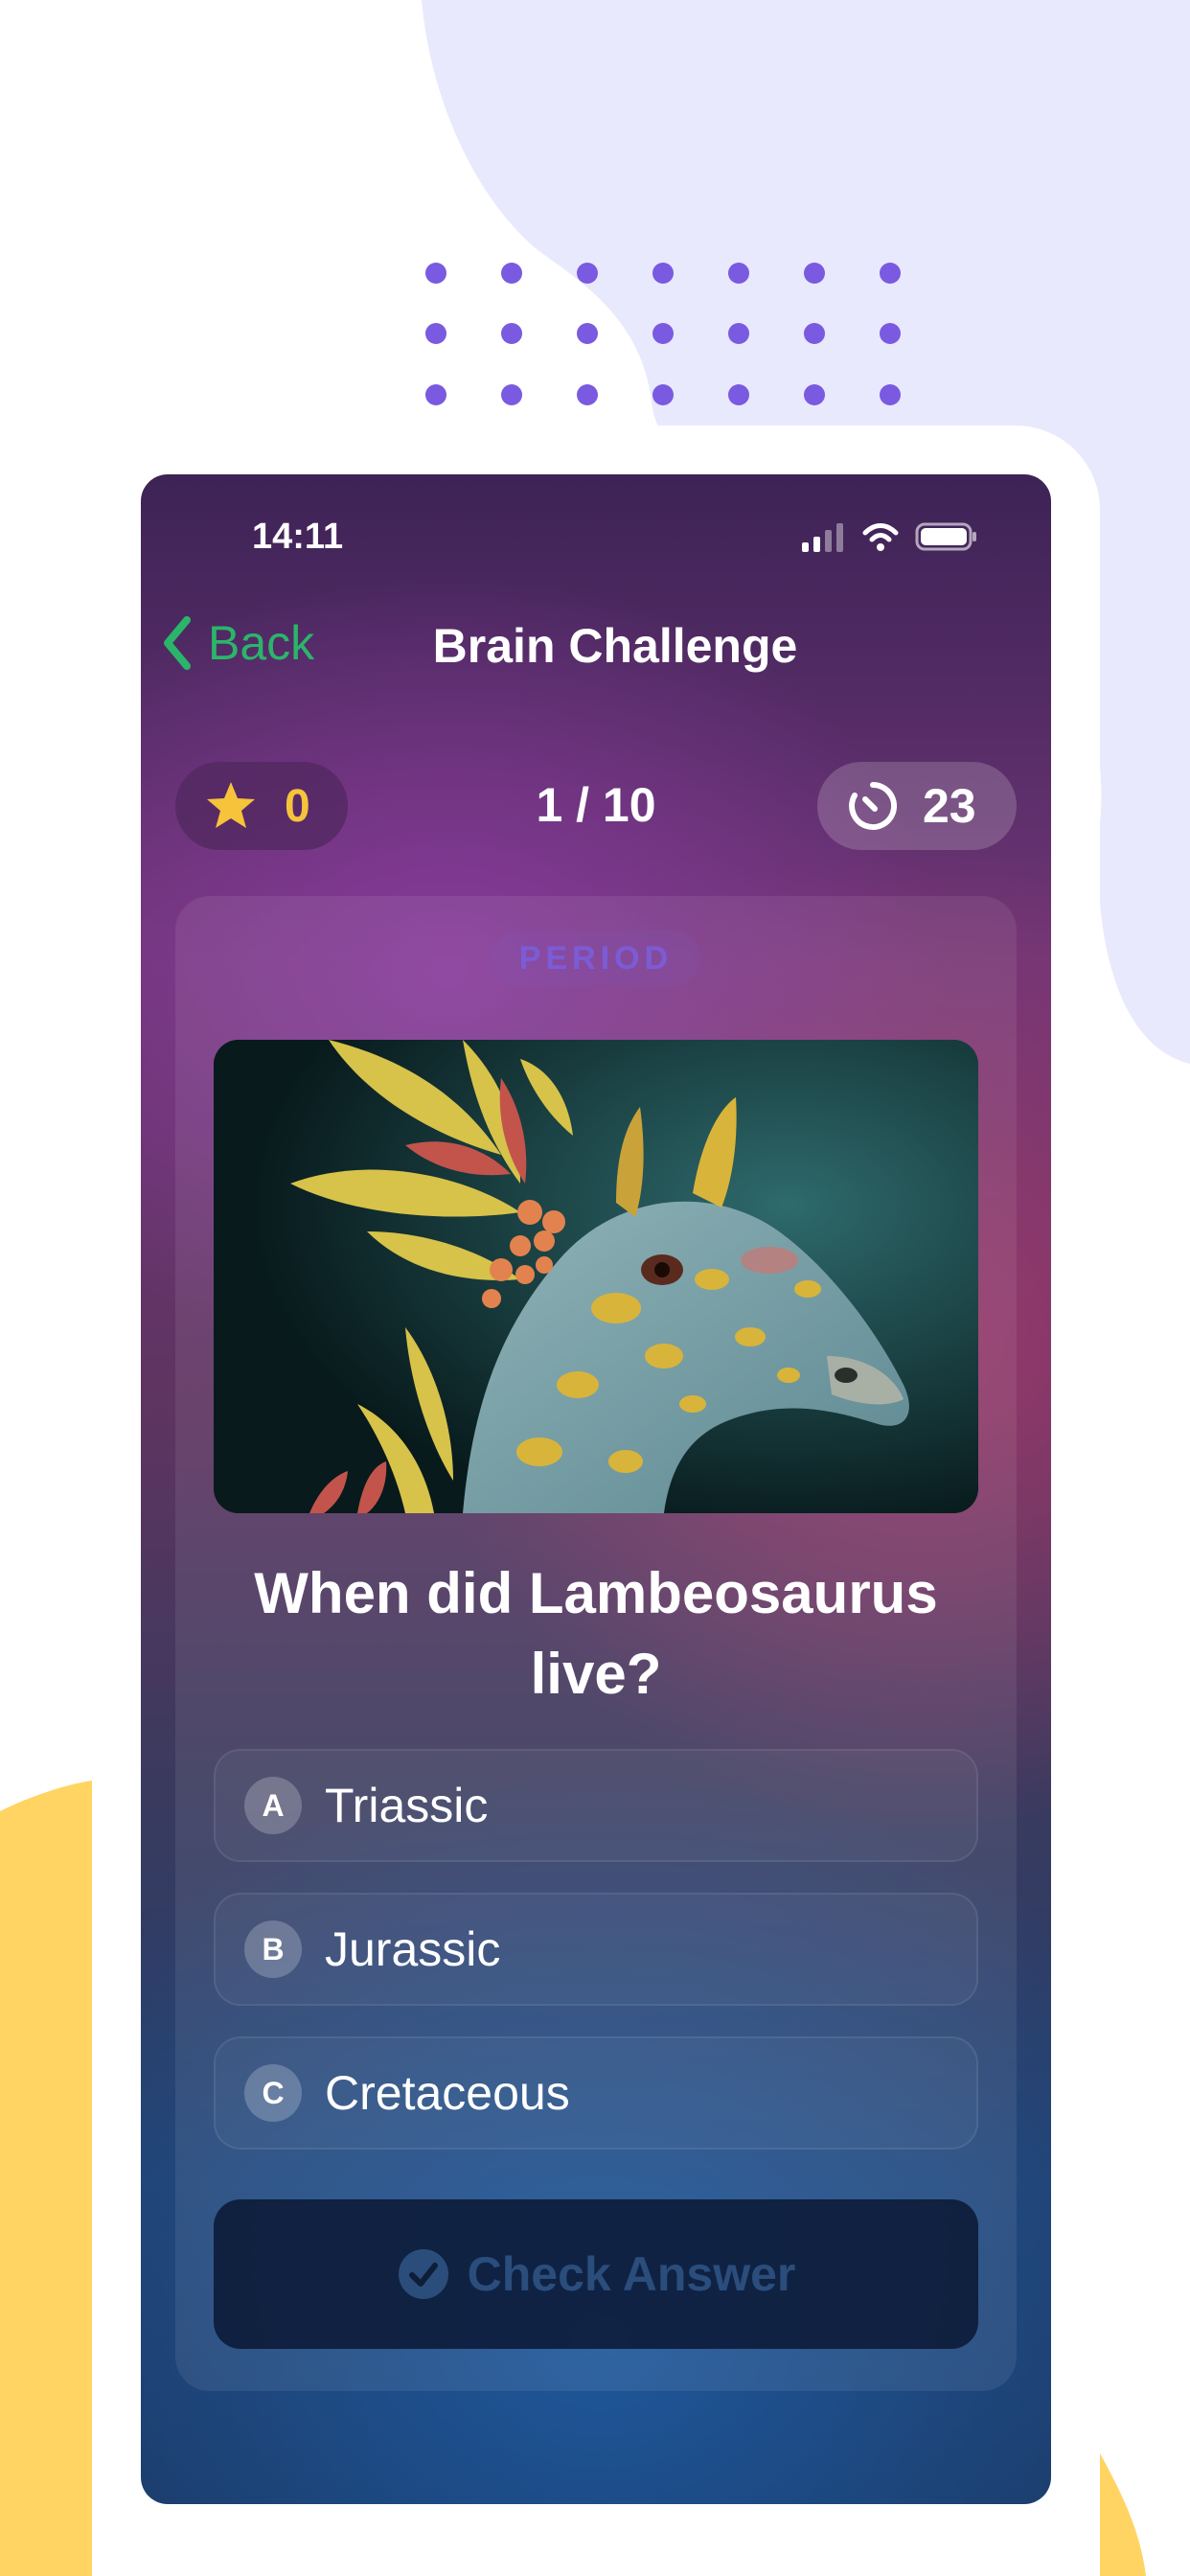 Image resolution: width=1190 pixels, height=2576 pixels. I want to click on status-time: 14:11, so click(298, 537).